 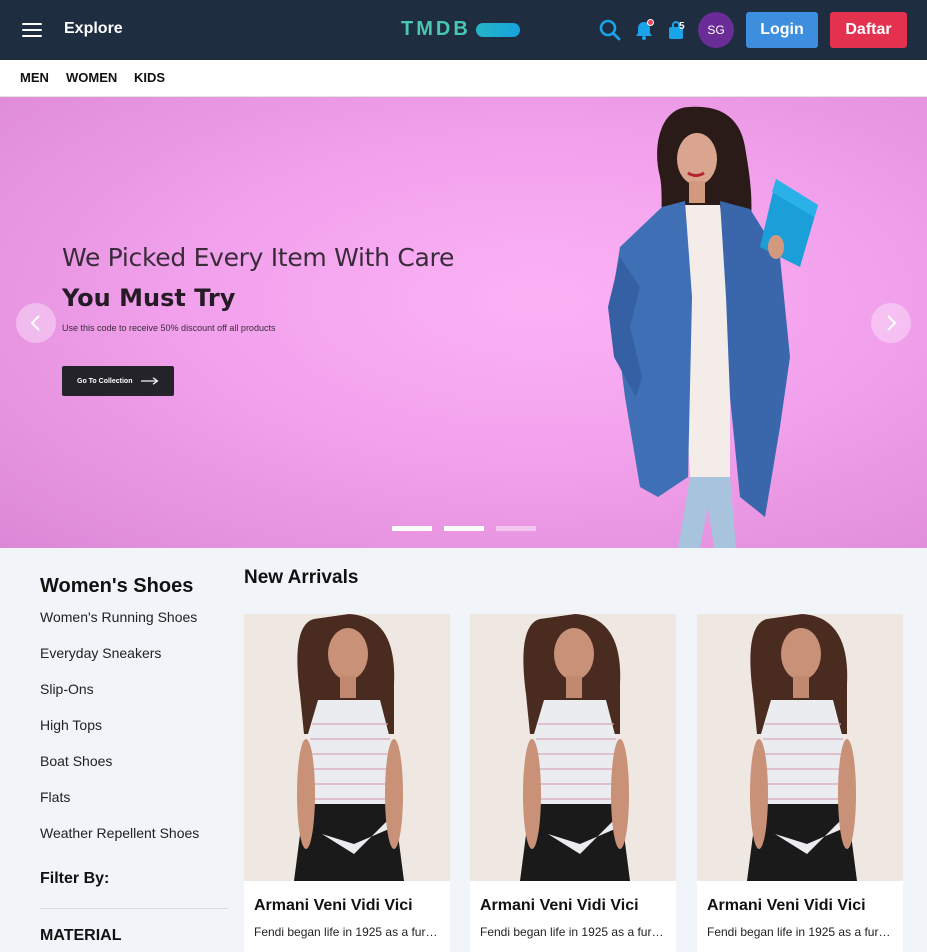 I want to click on shopping-bag-icon: 5, so click(x=677, y=30).